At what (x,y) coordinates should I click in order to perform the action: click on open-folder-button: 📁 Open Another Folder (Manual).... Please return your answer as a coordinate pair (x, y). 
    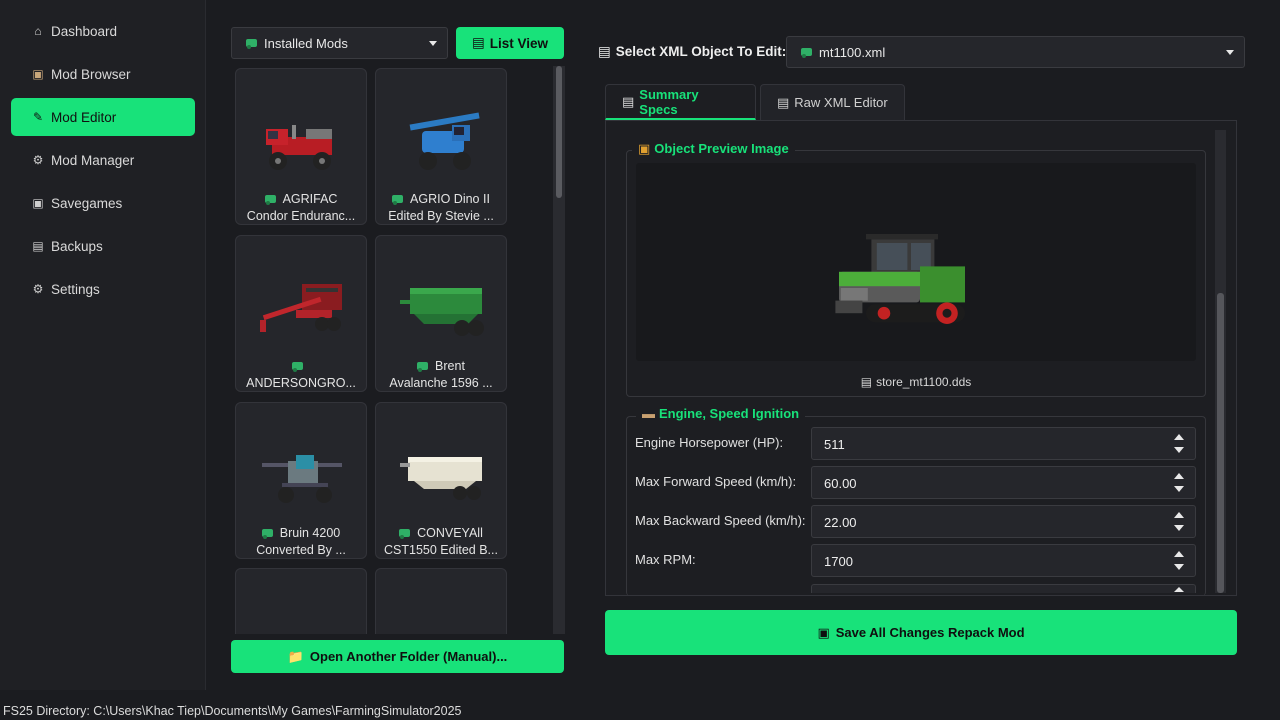
    Looking at the image, I should click on (397, 656).